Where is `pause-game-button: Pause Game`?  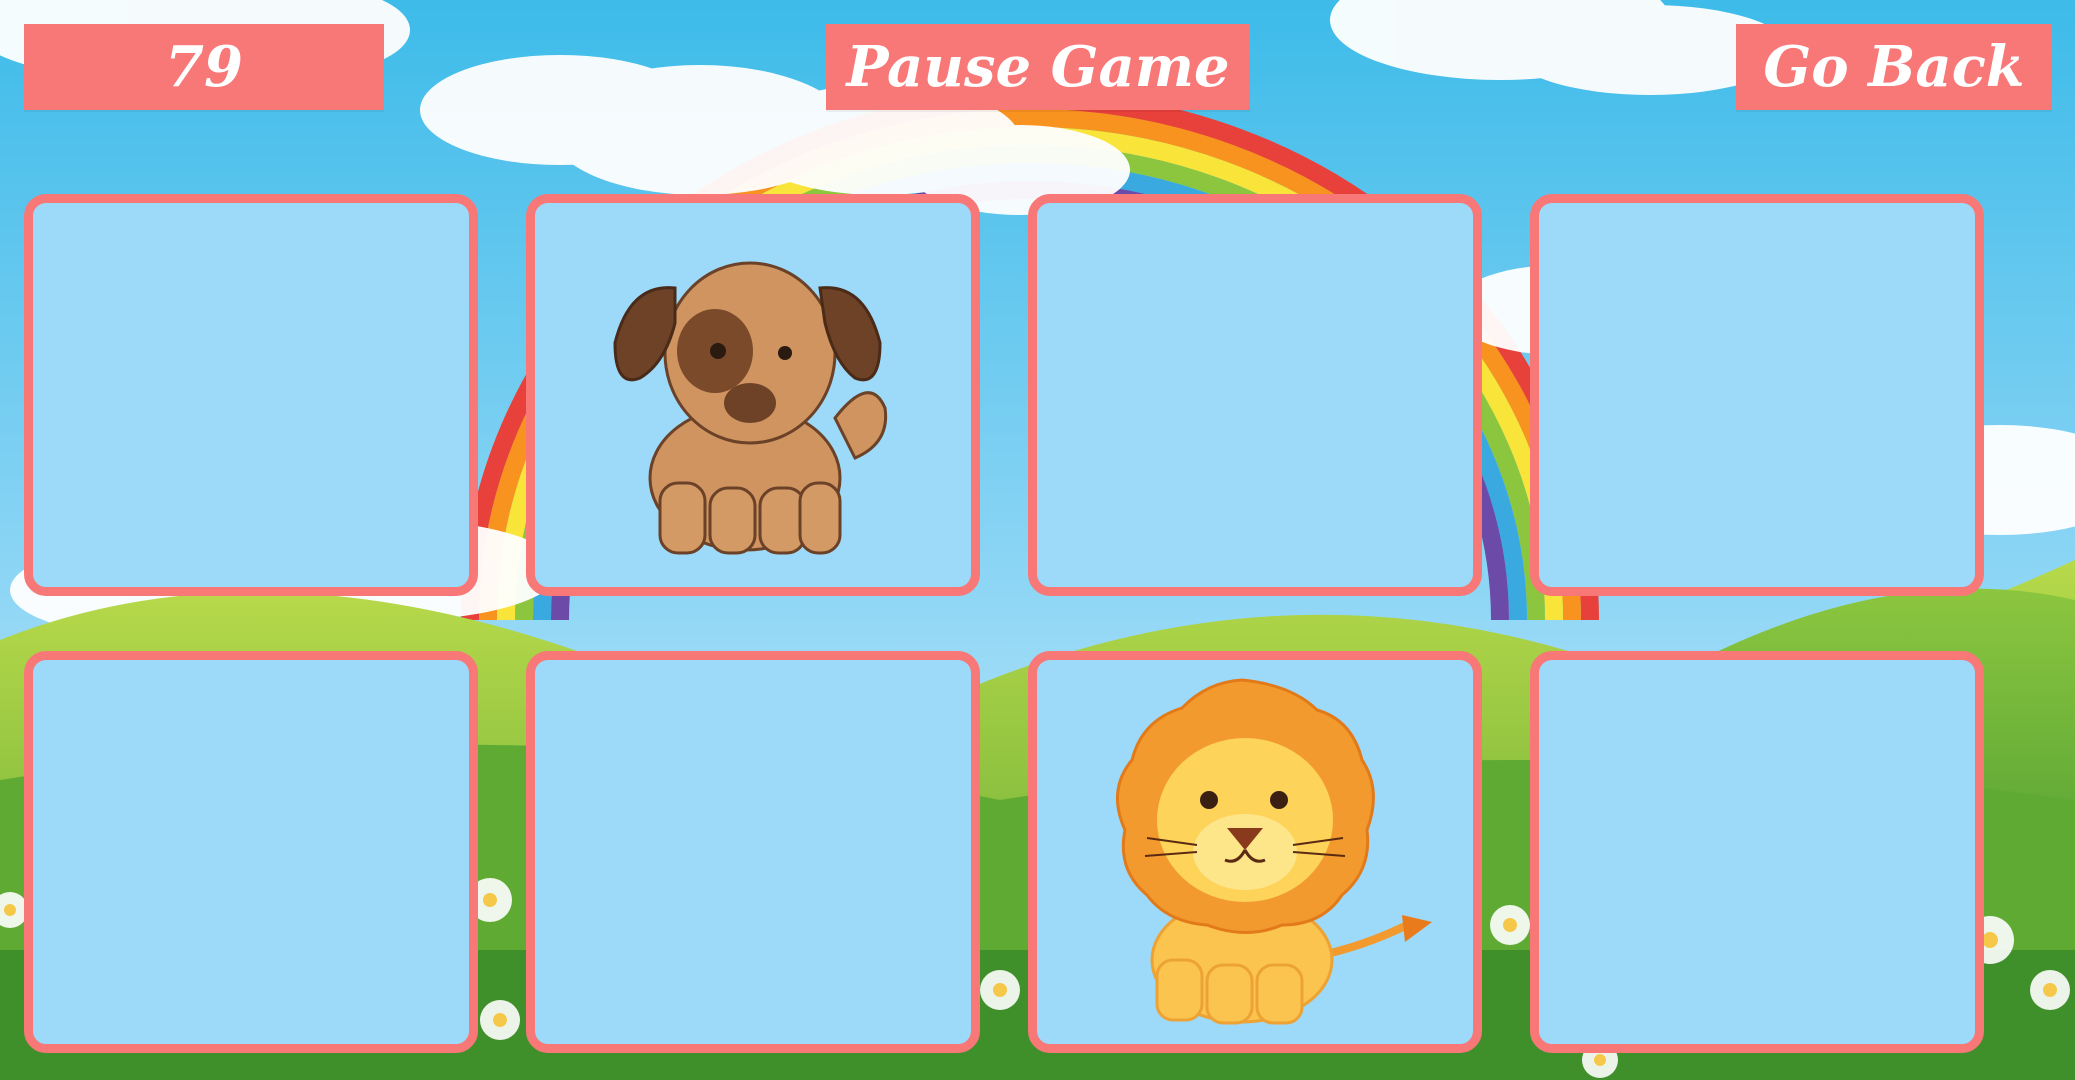
pause-game-button: Pause Game is located at coordinates (1038, 67).